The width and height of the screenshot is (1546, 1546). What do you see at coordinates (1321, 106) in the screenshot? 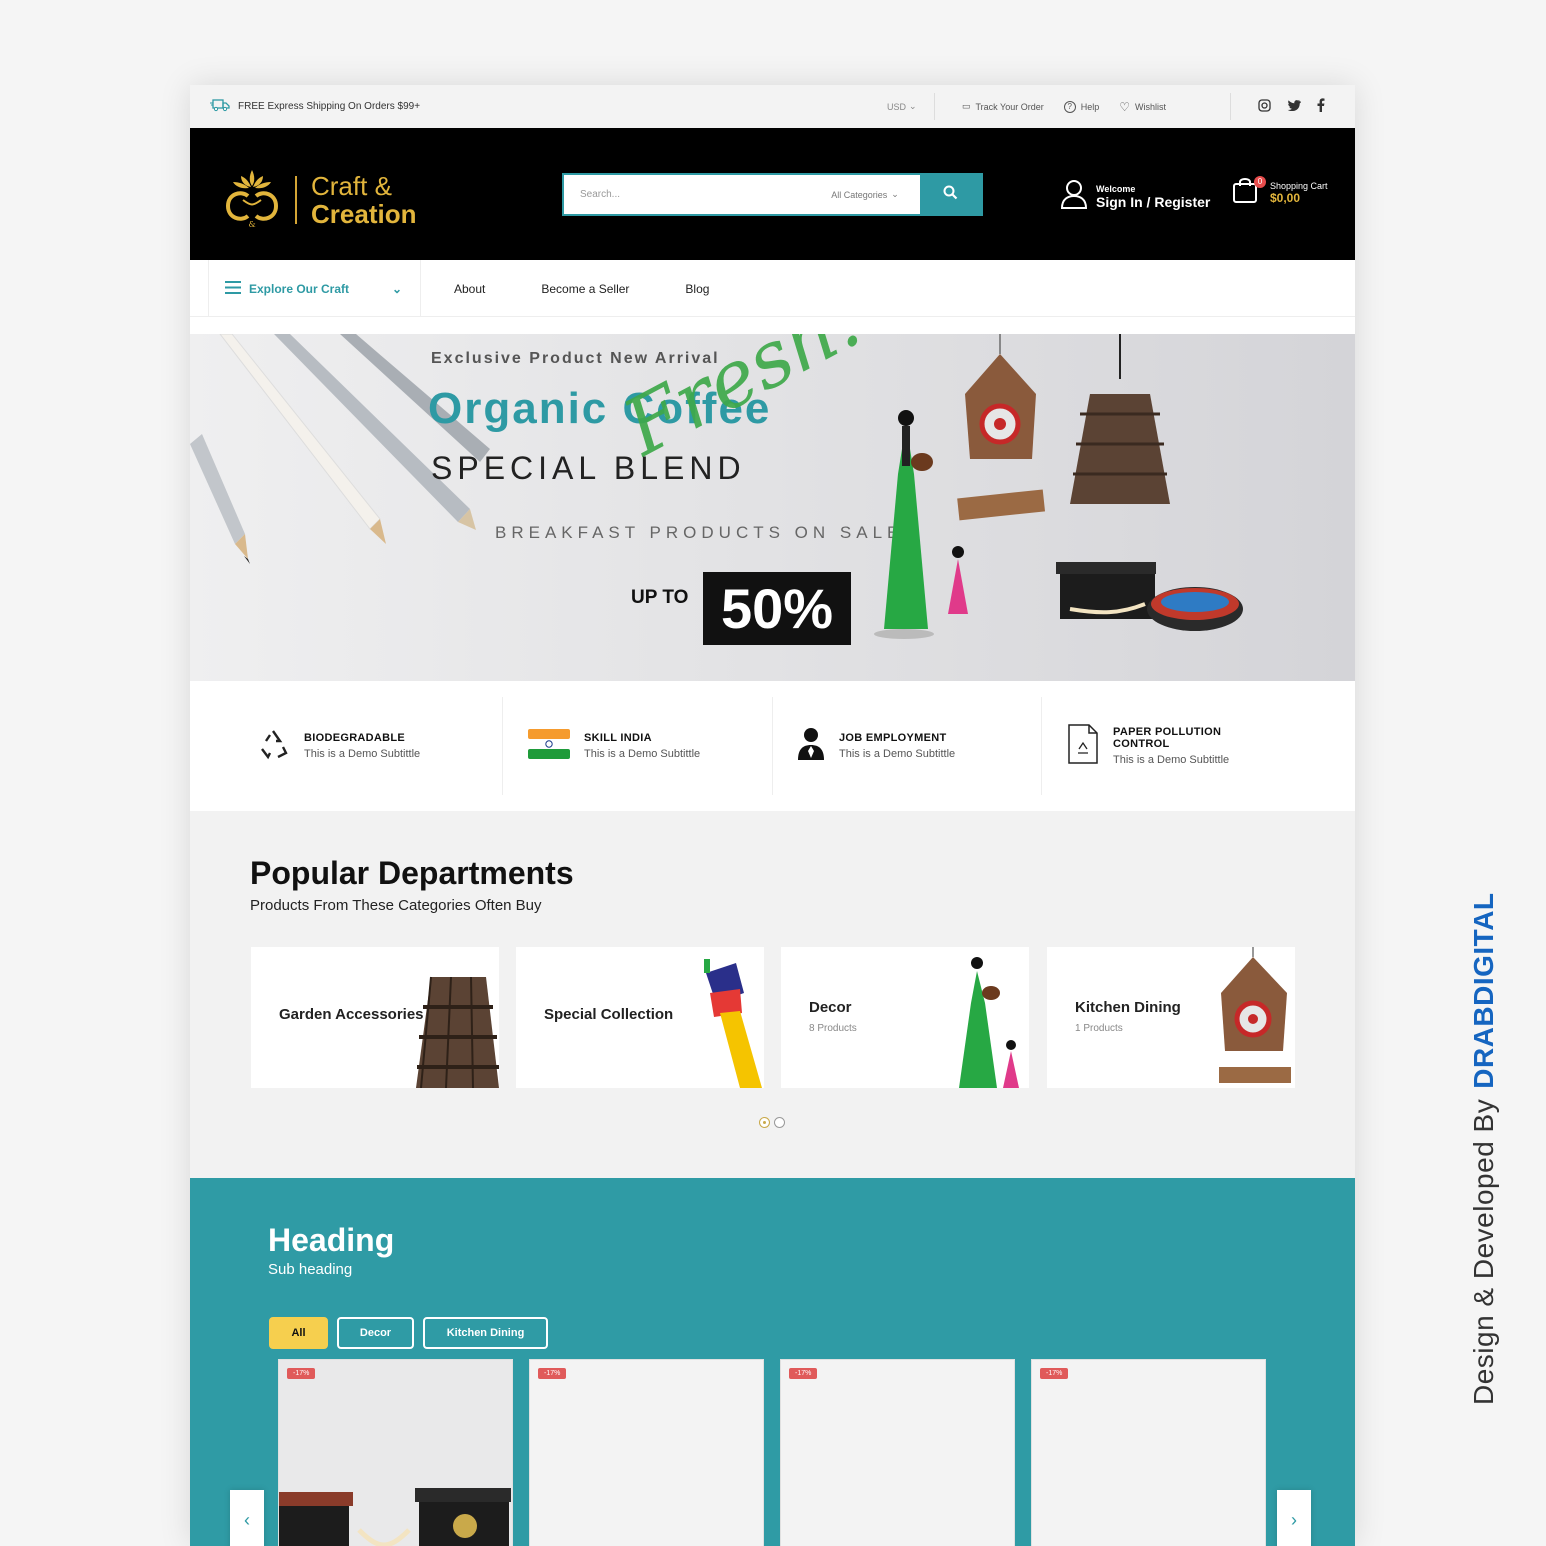
I see `facebook-icon` at bounding box center [1321, 106].